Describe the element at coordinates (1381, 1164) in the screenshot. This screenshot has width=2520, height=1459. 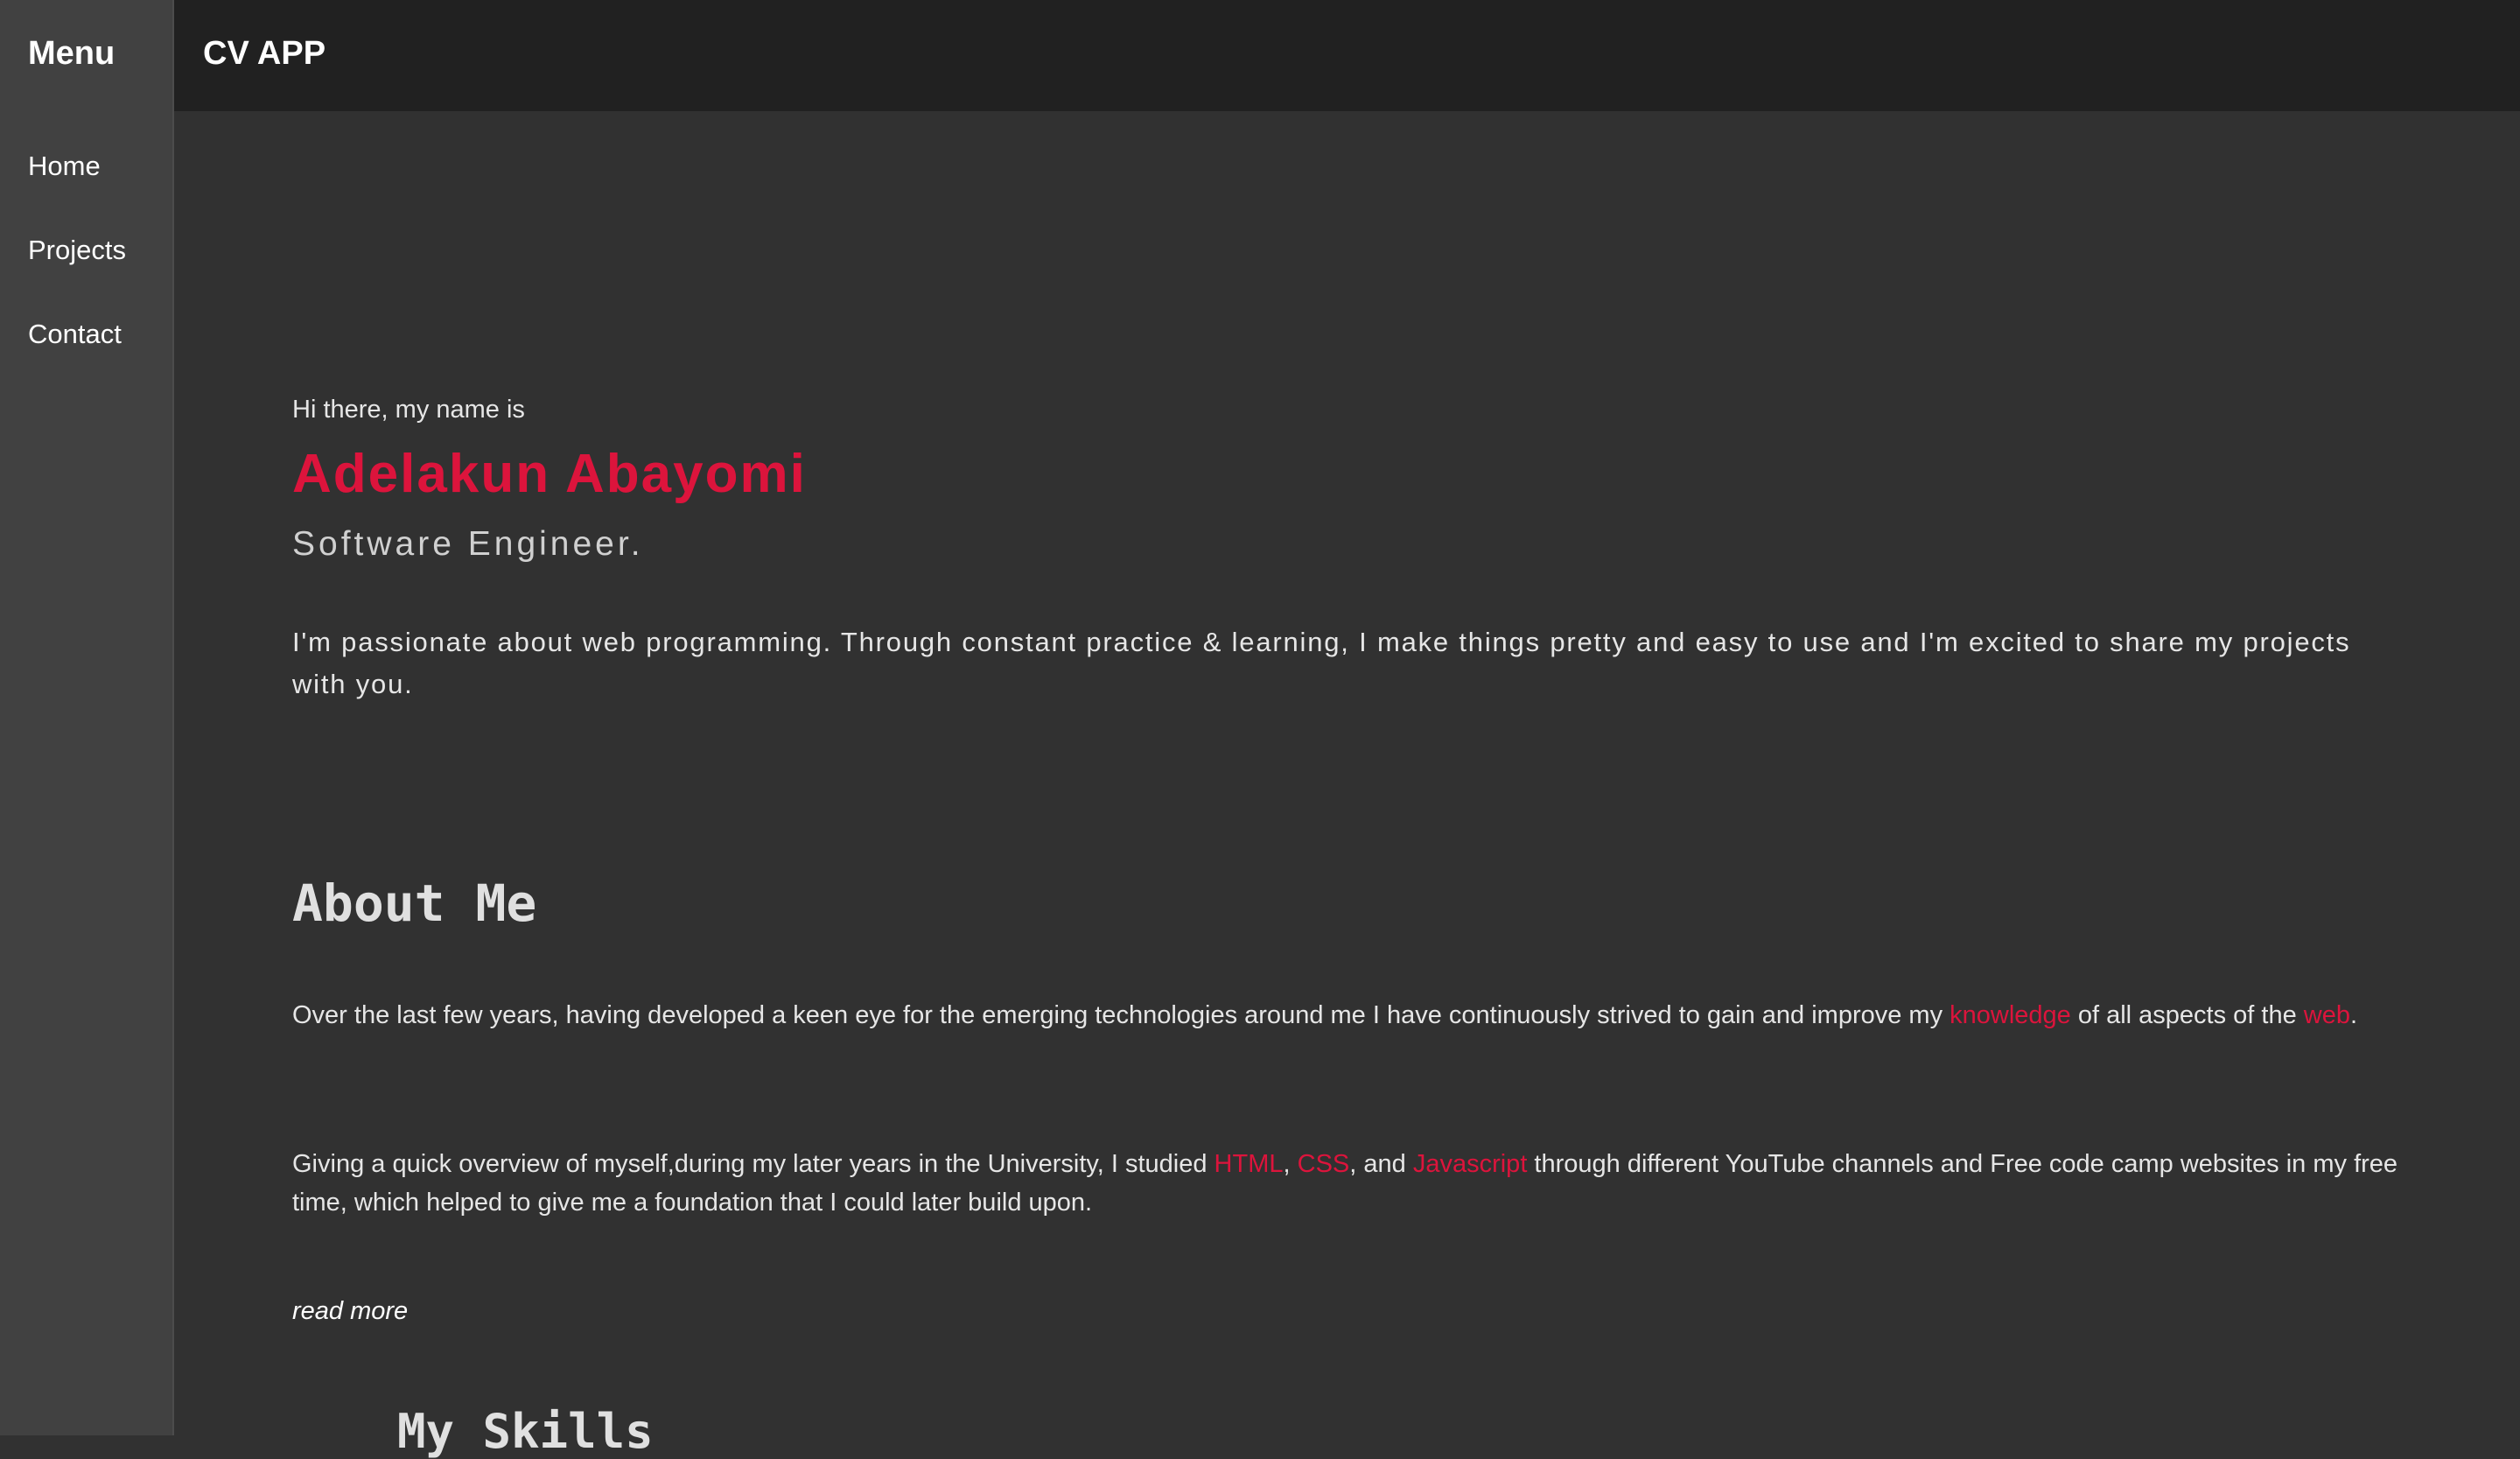
I see `text: , and` at that location.